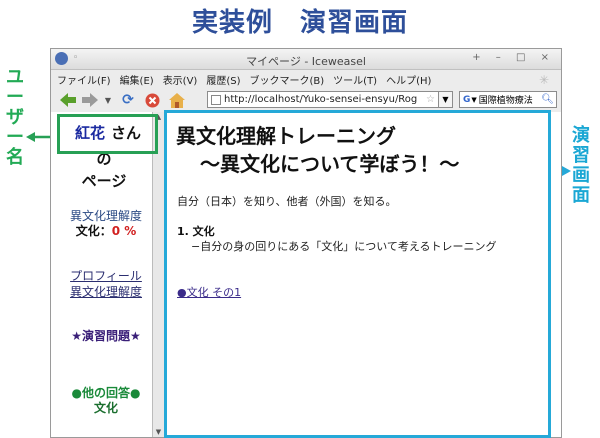  Describe the element at coordinates (408, 79) in the screenshot. I see `menu-help: ヘルプ(H)` at that location.